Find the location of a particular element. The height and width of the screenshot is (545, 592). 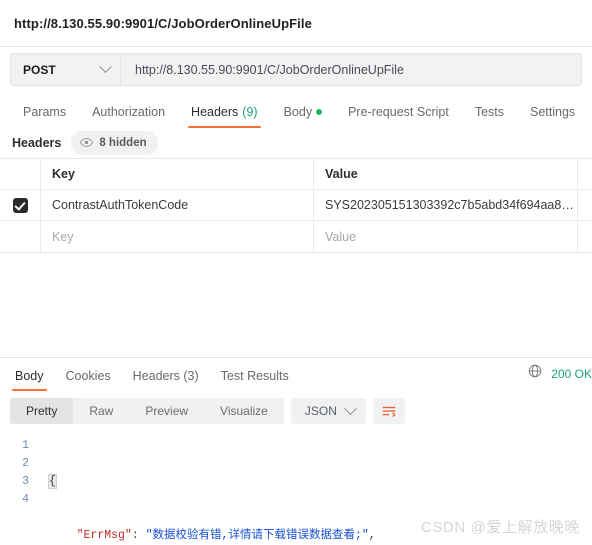

tab-params-label: Params is located at coordinates (45, 112).